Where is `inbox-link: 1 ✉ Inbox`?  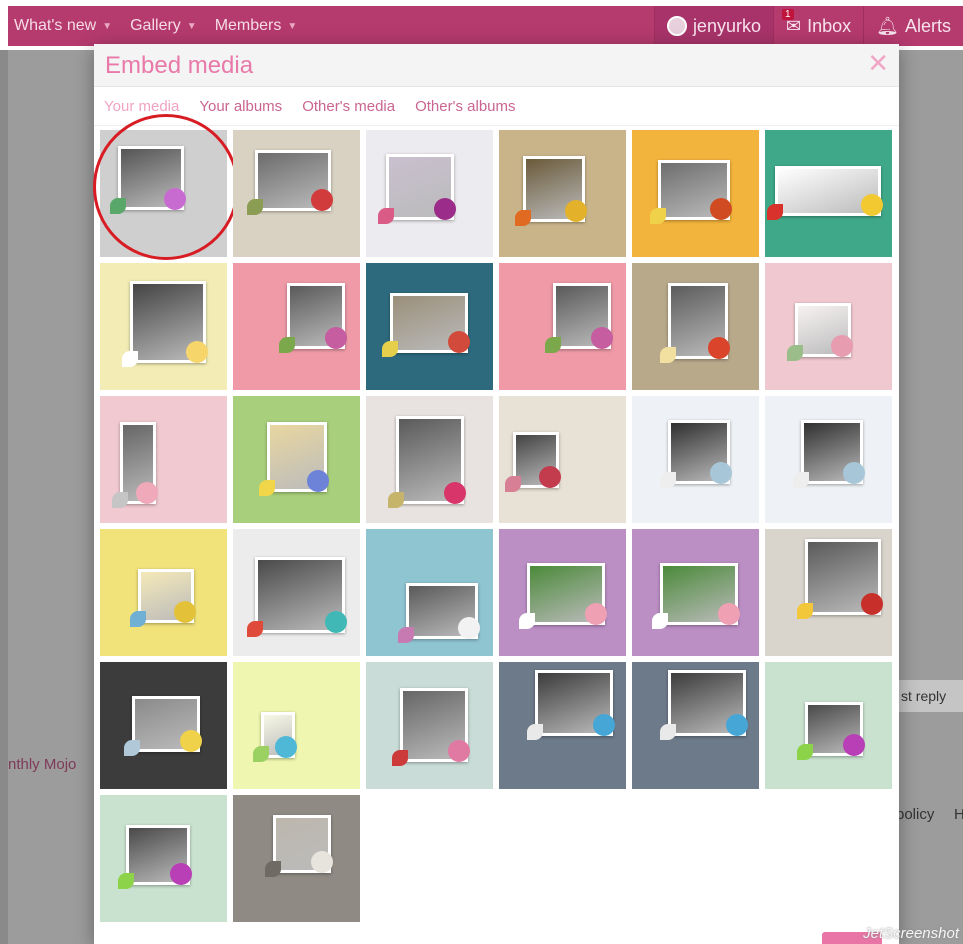
inbox-link: 1 ✉ Inbox is located at coordinates (817, 26).